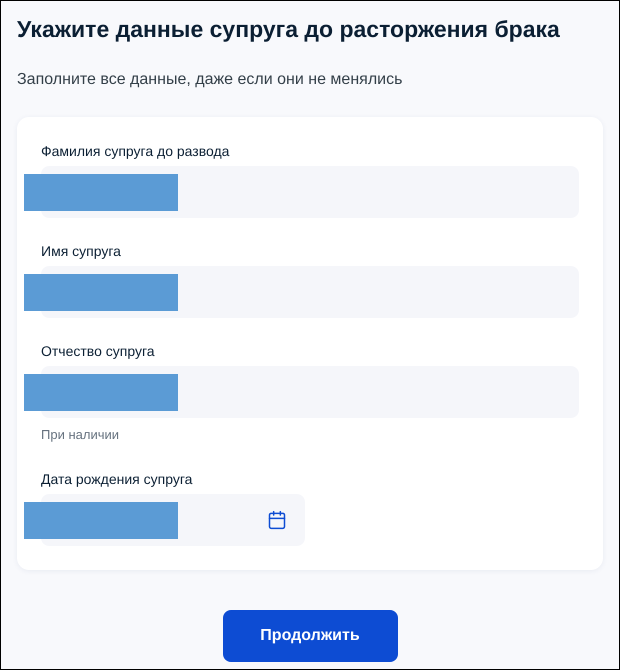  I want to click on field-label: Имя супруга, so click(81, 251).